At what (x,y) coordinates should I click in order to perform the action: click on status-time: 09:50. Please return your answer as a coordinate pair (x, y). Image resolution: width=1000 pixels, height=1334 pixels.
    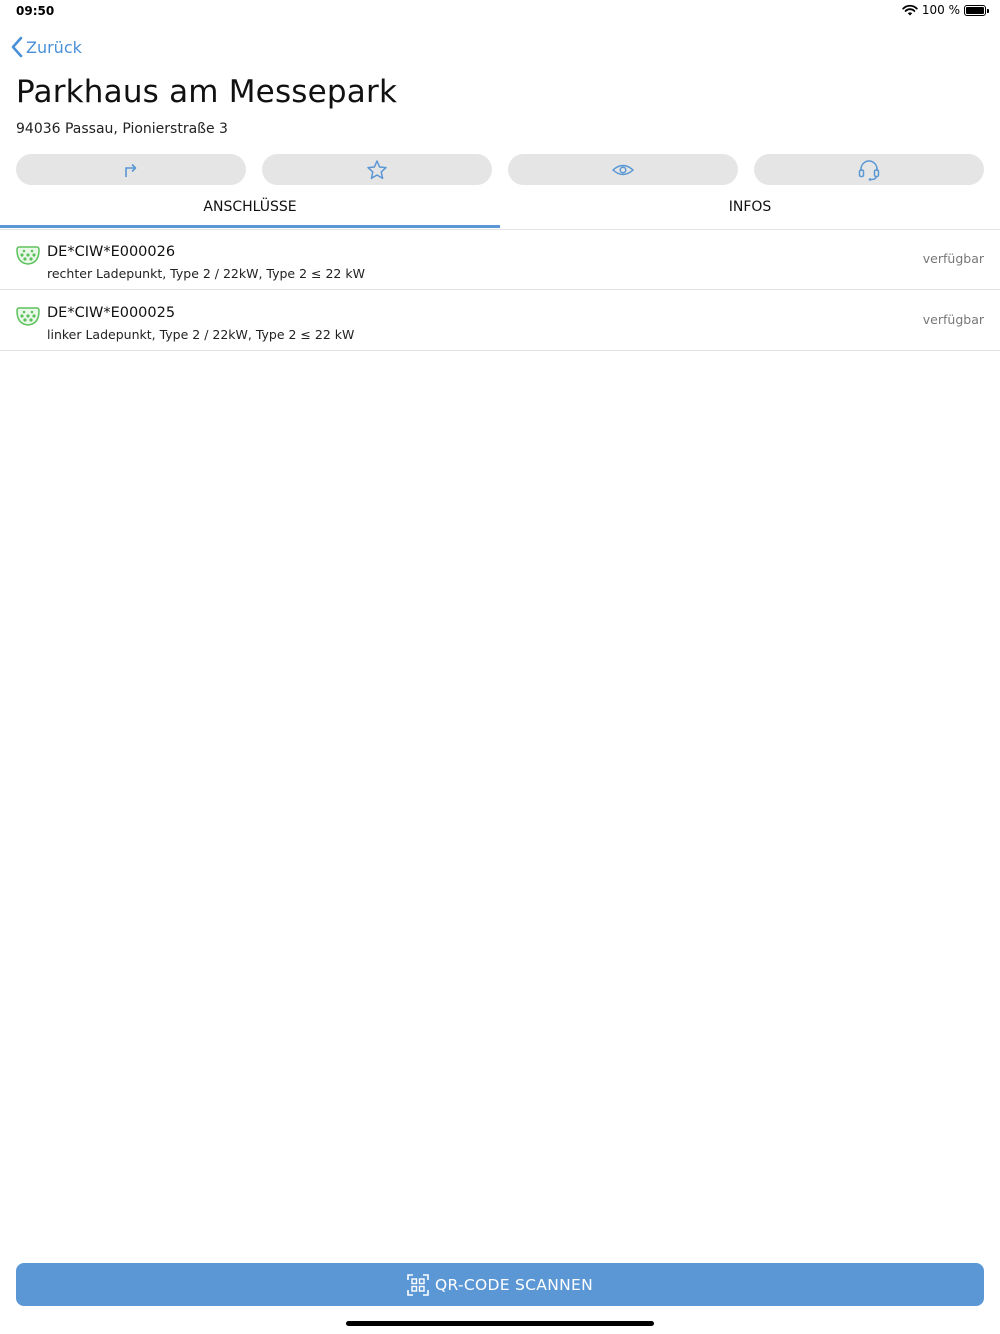
    Looking at the image, I should click on (35, 11).